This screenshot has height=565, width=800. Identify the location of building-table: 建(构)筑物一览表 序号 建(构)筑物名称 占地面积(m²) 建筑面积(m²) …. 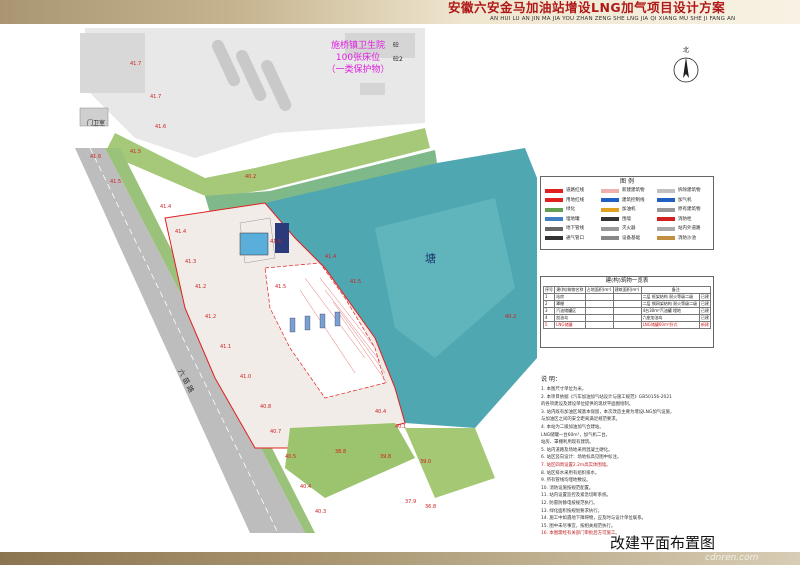
(627, 312).